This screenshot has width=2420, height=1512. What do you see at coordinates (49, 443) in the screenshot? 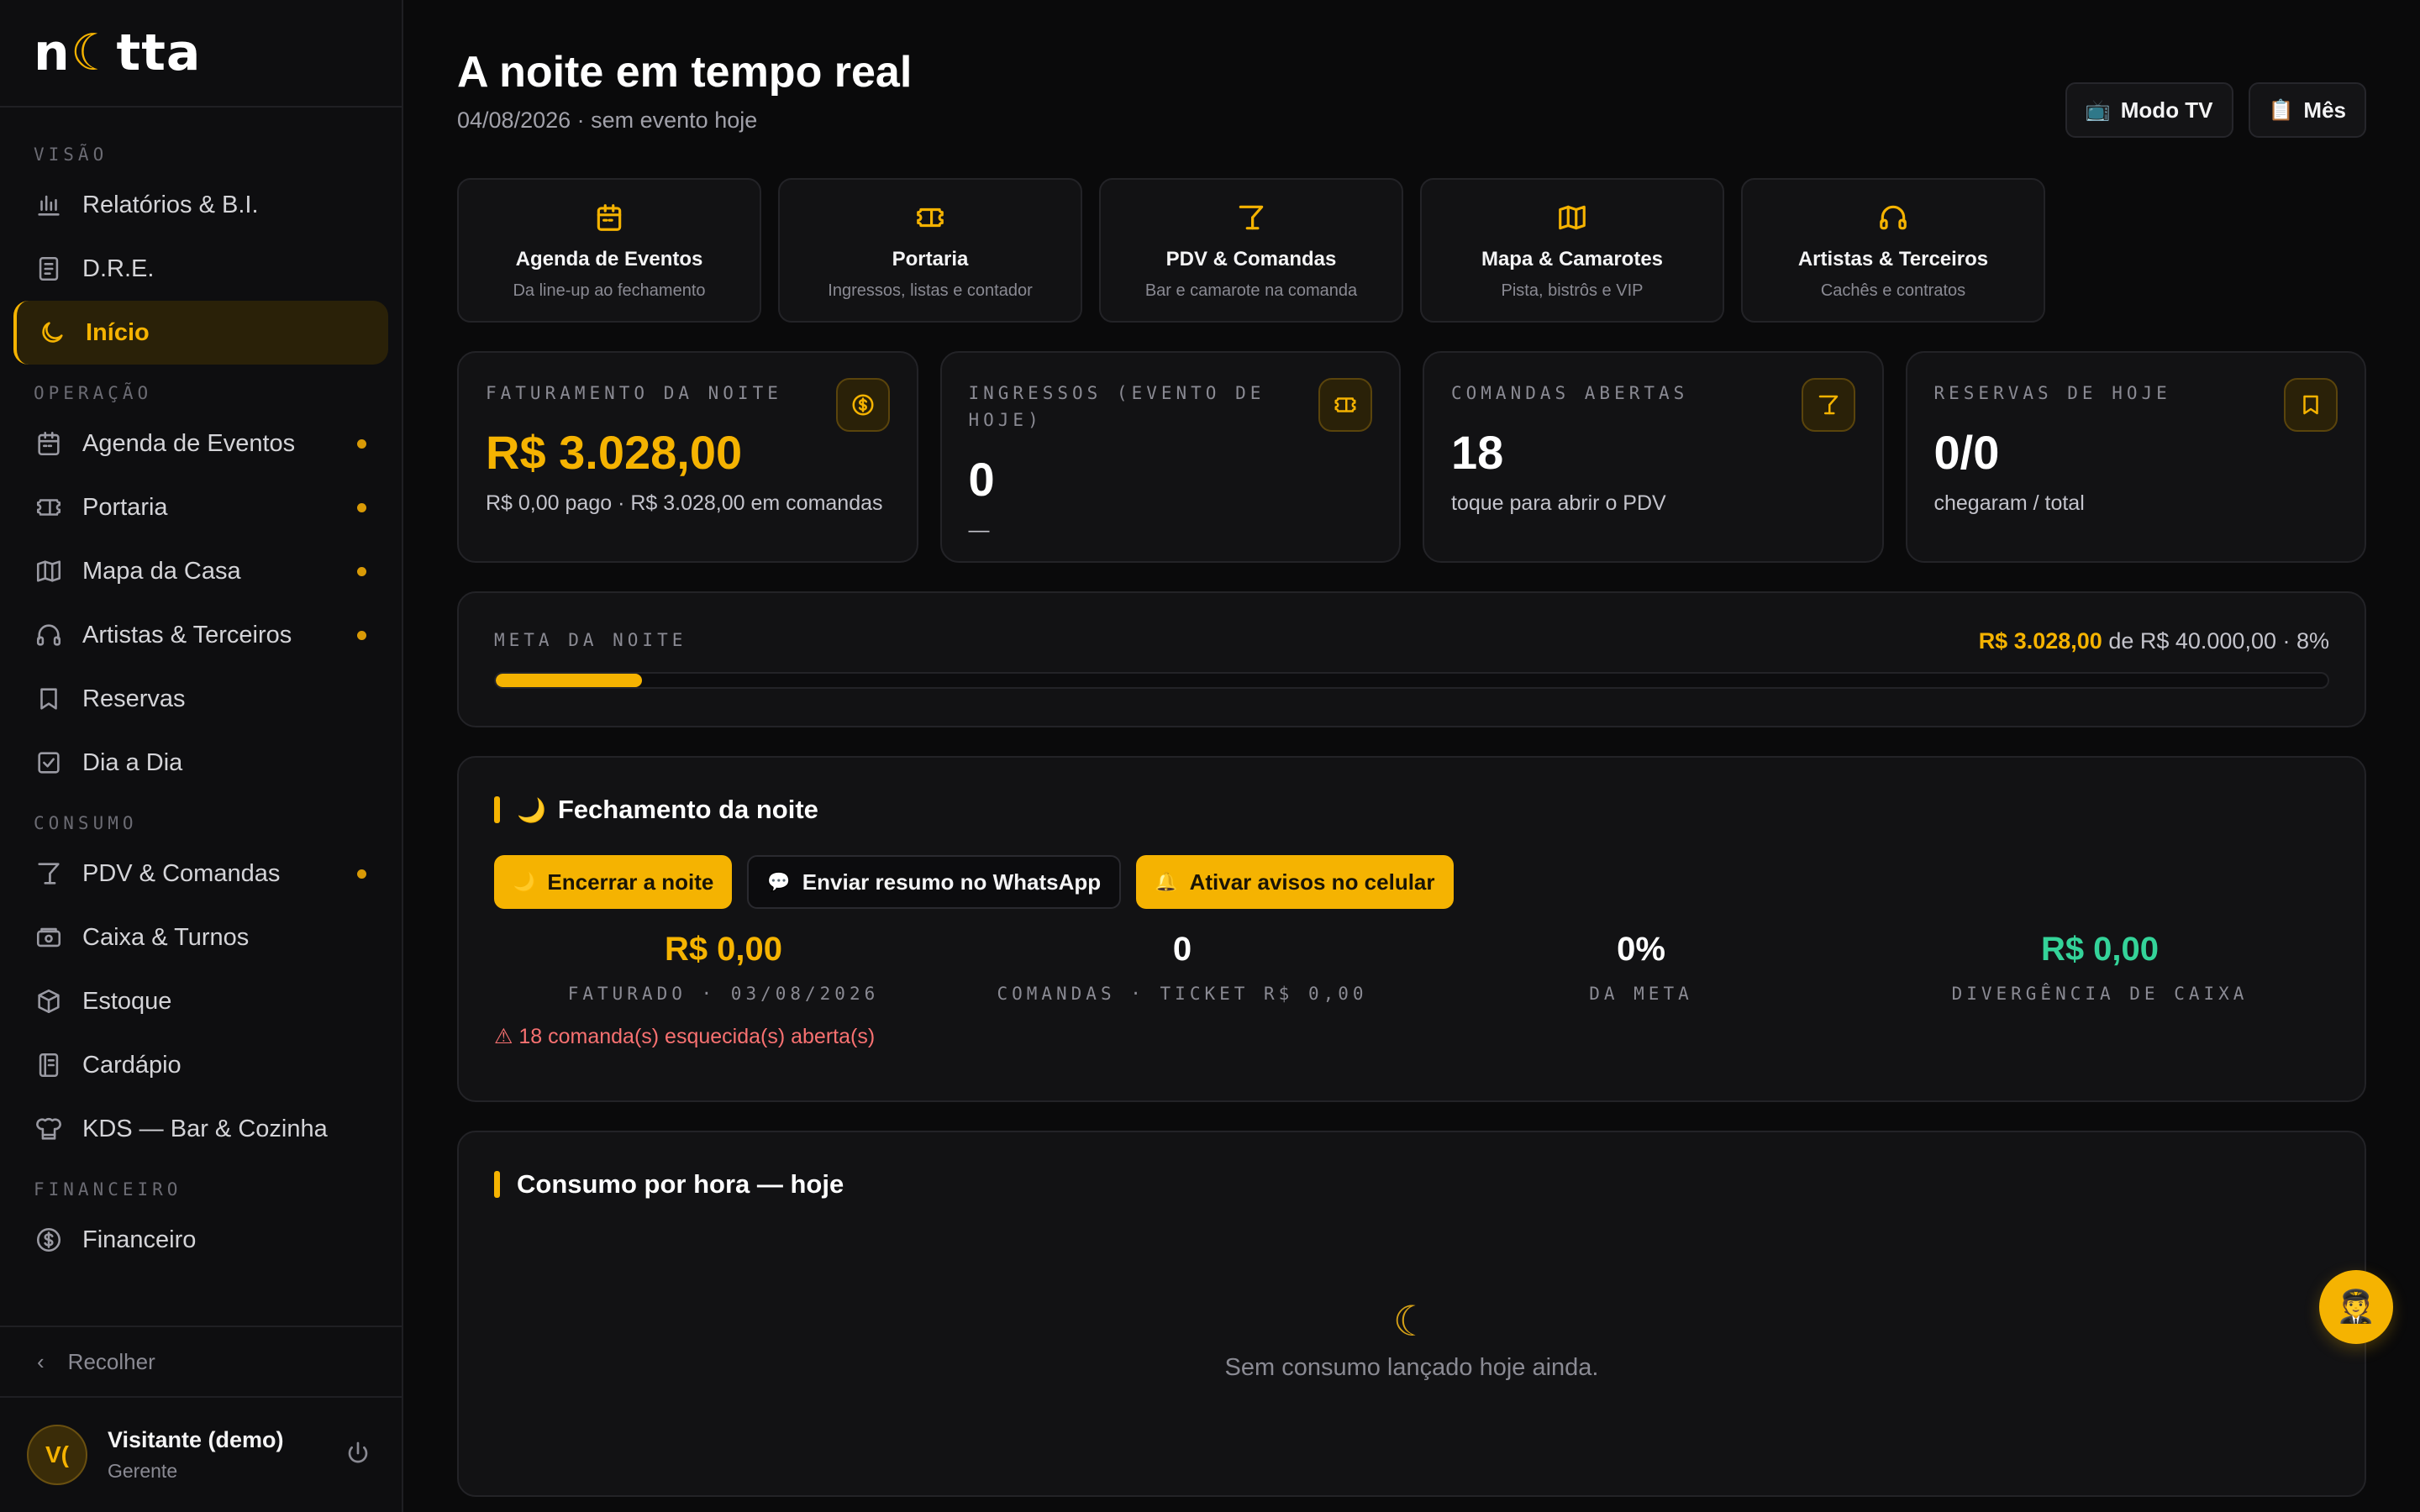
I see `calendar-icon` at bounding box center [49, 443].